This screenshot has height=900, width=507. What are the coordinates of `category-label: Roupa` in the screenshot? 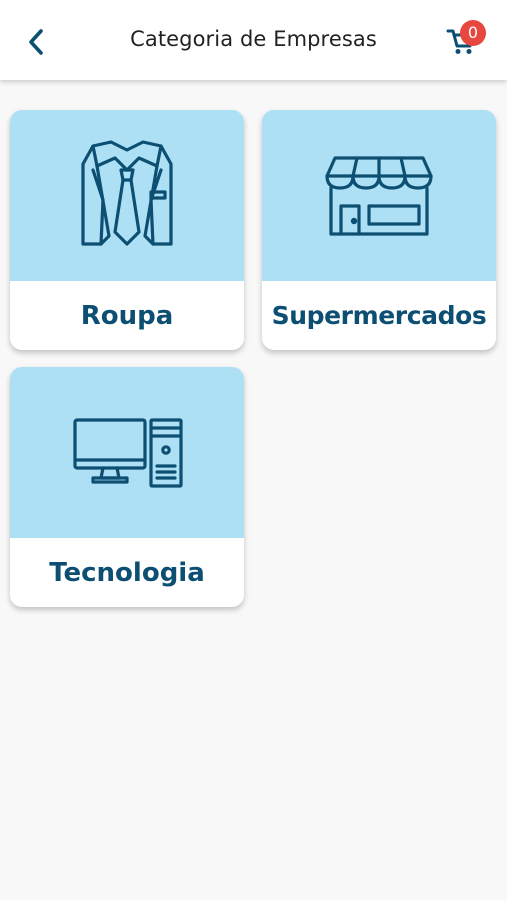 It's located at (127, 315).